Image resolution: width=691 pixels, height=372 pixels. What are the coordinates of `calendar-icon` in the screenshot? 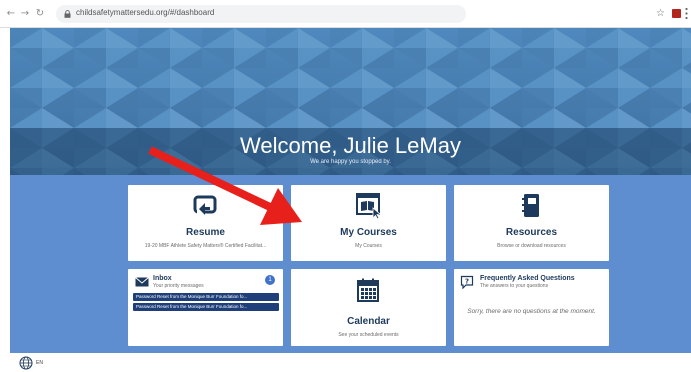 It's located at (368, 290).